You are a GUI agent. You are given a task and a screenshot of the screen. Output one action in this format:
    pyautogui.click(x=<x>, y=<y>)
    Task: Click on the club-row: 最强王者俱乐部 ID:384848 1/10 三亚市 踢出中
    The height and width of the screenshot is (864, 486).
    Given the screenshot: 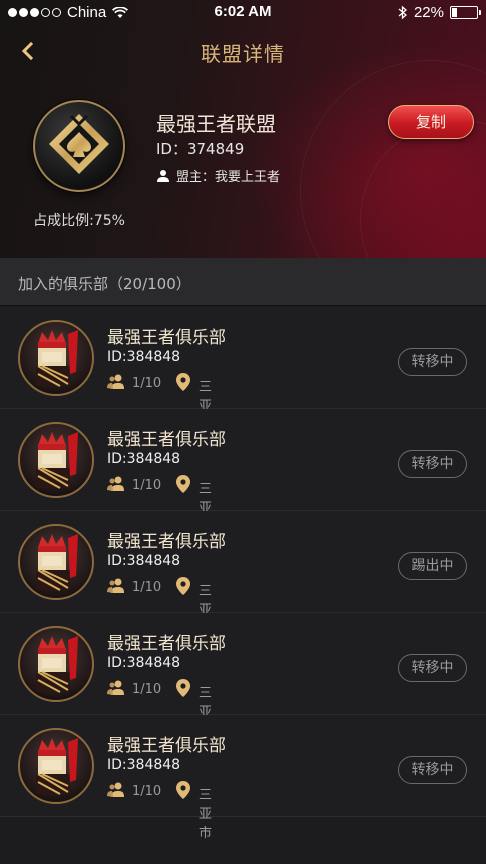 What is the action you would take?
    pyautogui.click(x=243, y=574)
    